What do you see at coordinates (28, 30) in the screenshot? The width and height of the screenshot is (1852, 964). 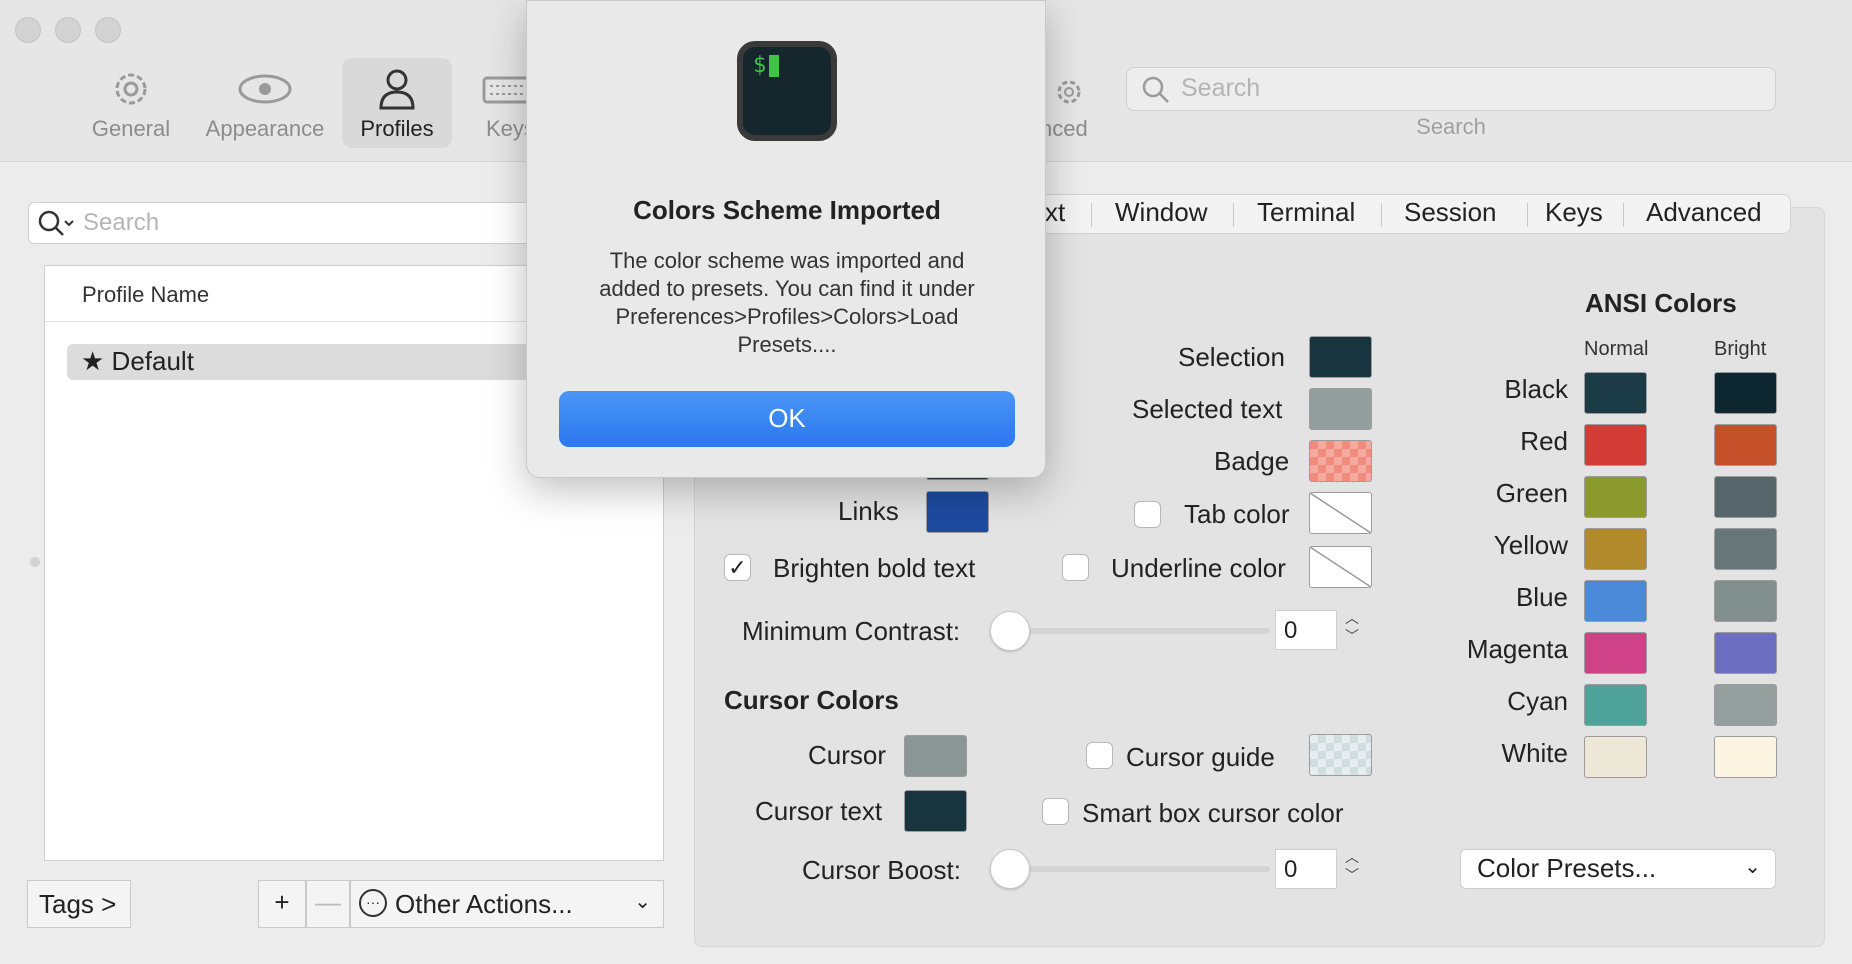 I see `close-window-button` at bounding box center [28, 30].